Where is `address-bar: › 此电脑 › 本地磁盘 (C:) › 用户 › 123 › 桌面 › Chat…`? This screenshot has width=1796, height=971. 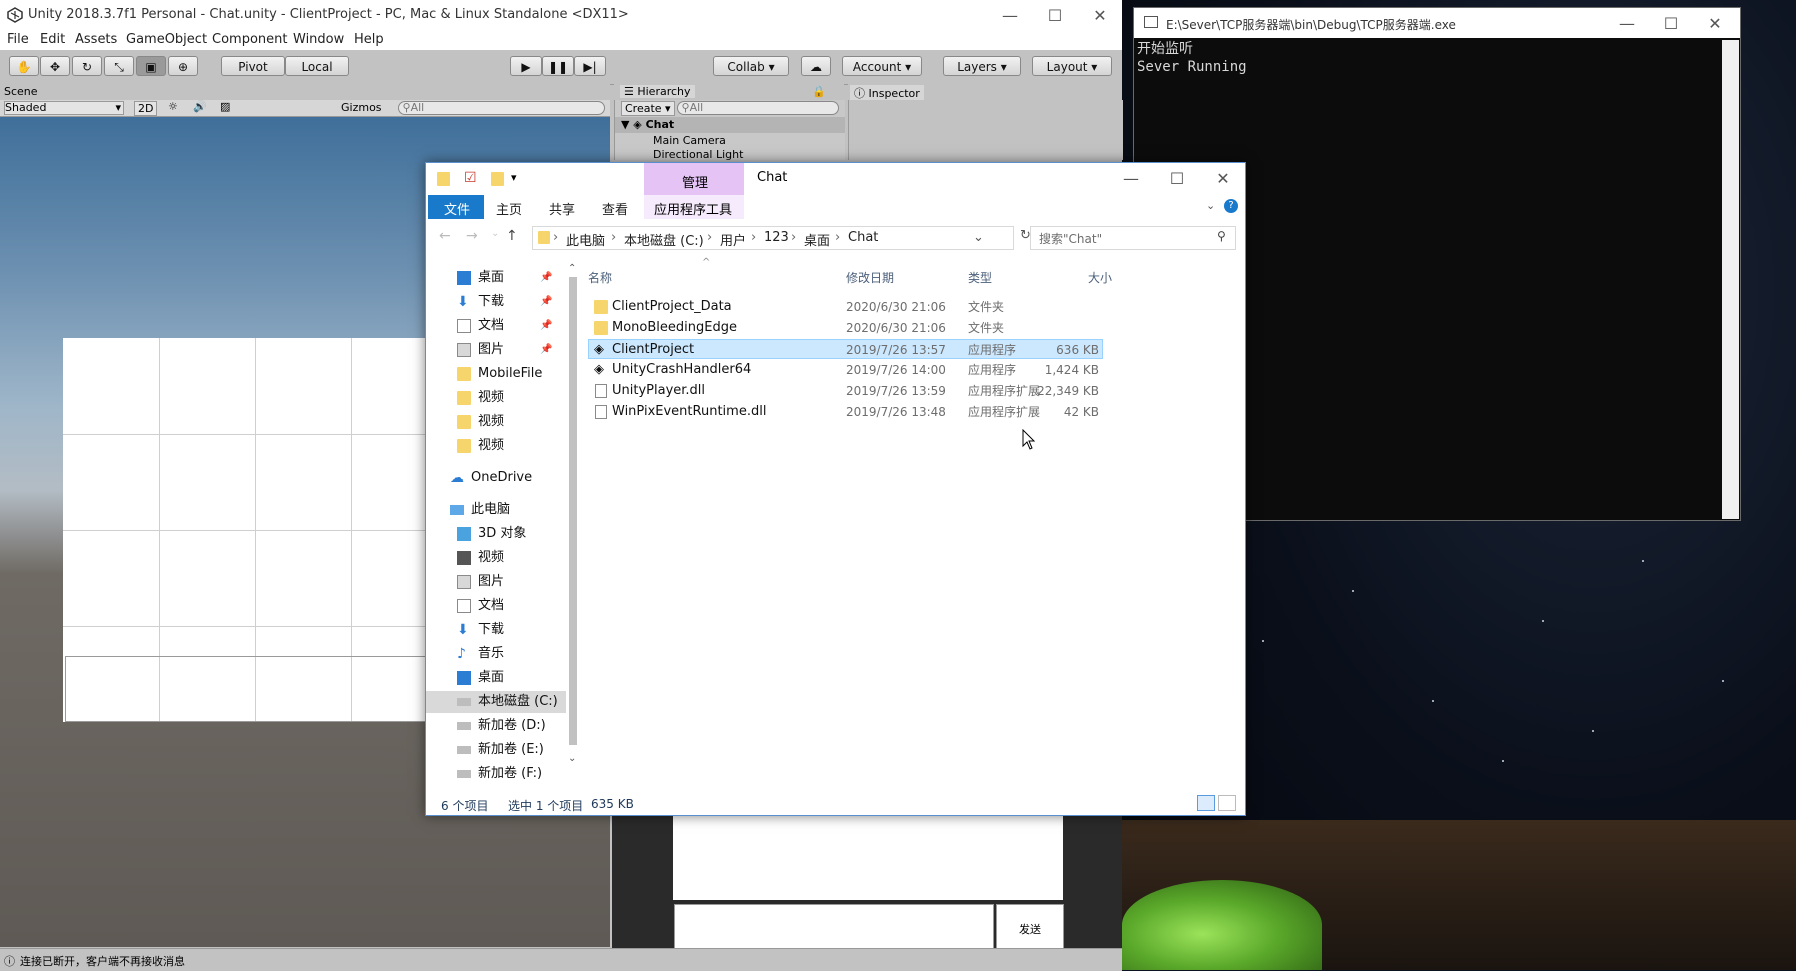
address-bar: › 此电脑 › 本地磁盘 (C:) › 用户 › 123 › 桌面 › Chat… is located at coordinates (773, 238).